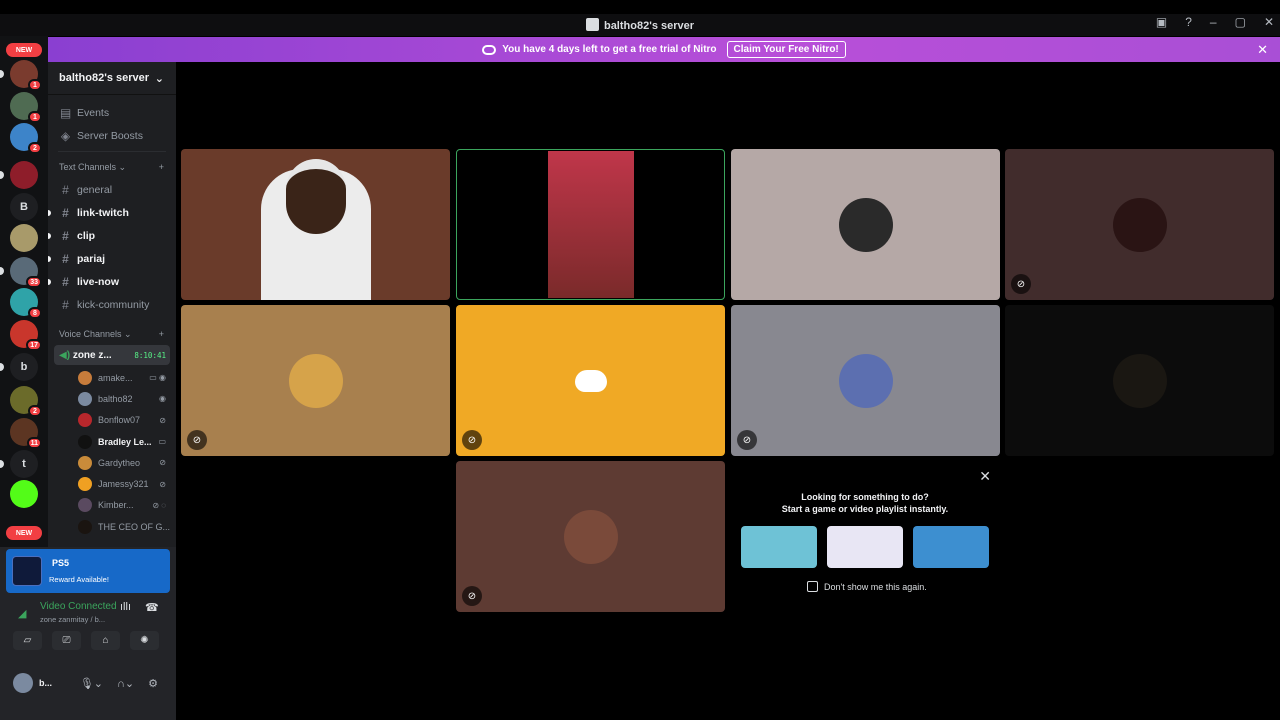 The height and width of the screenshot is (720, 1280). I want to click on channel-general: # general, so click(112, 189).